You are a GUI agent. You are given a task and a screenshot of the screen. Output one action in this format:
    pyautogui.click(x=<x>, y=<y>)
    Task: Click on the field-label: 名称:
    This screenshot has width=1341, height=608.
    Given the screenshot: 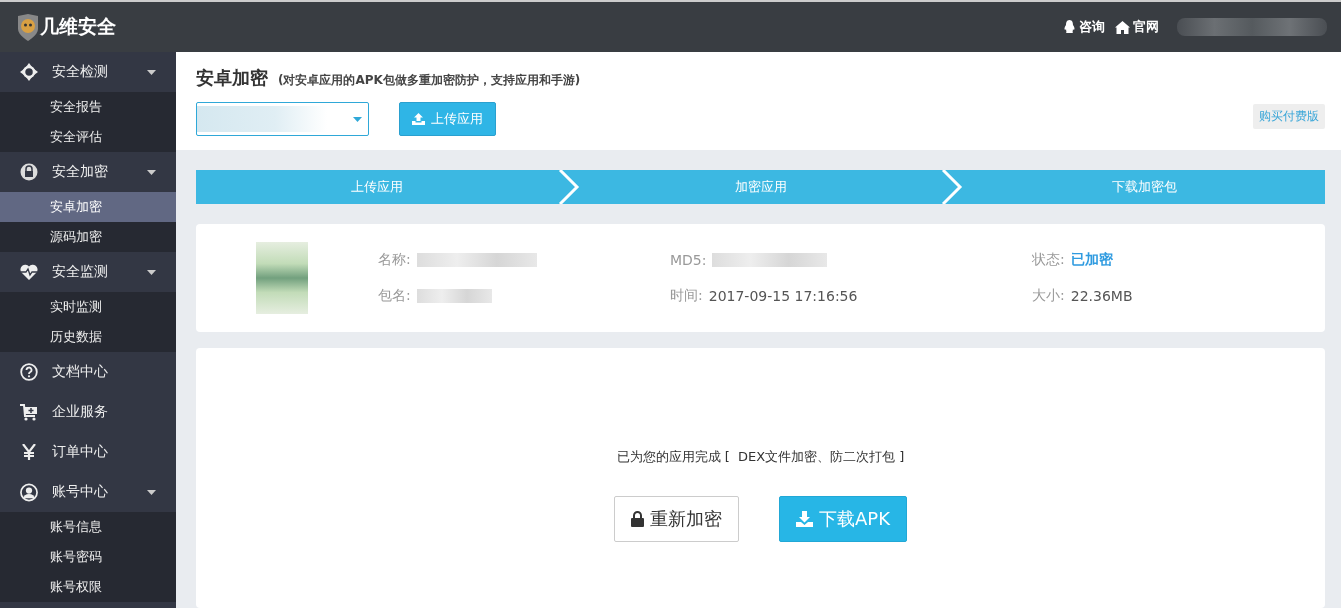 What is the action you would take?
    pyautogui.click(x=394, y=260)
    